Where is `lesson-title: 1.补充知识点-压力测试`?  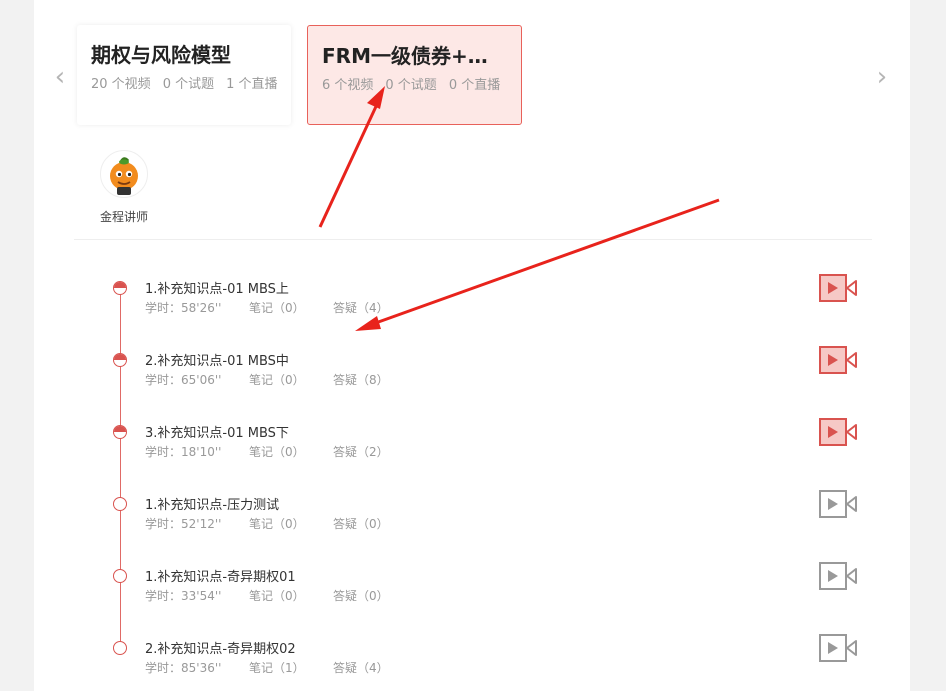 lesson-title: 1.补充知识点-压力测试 is located at coordinates (212, 503).